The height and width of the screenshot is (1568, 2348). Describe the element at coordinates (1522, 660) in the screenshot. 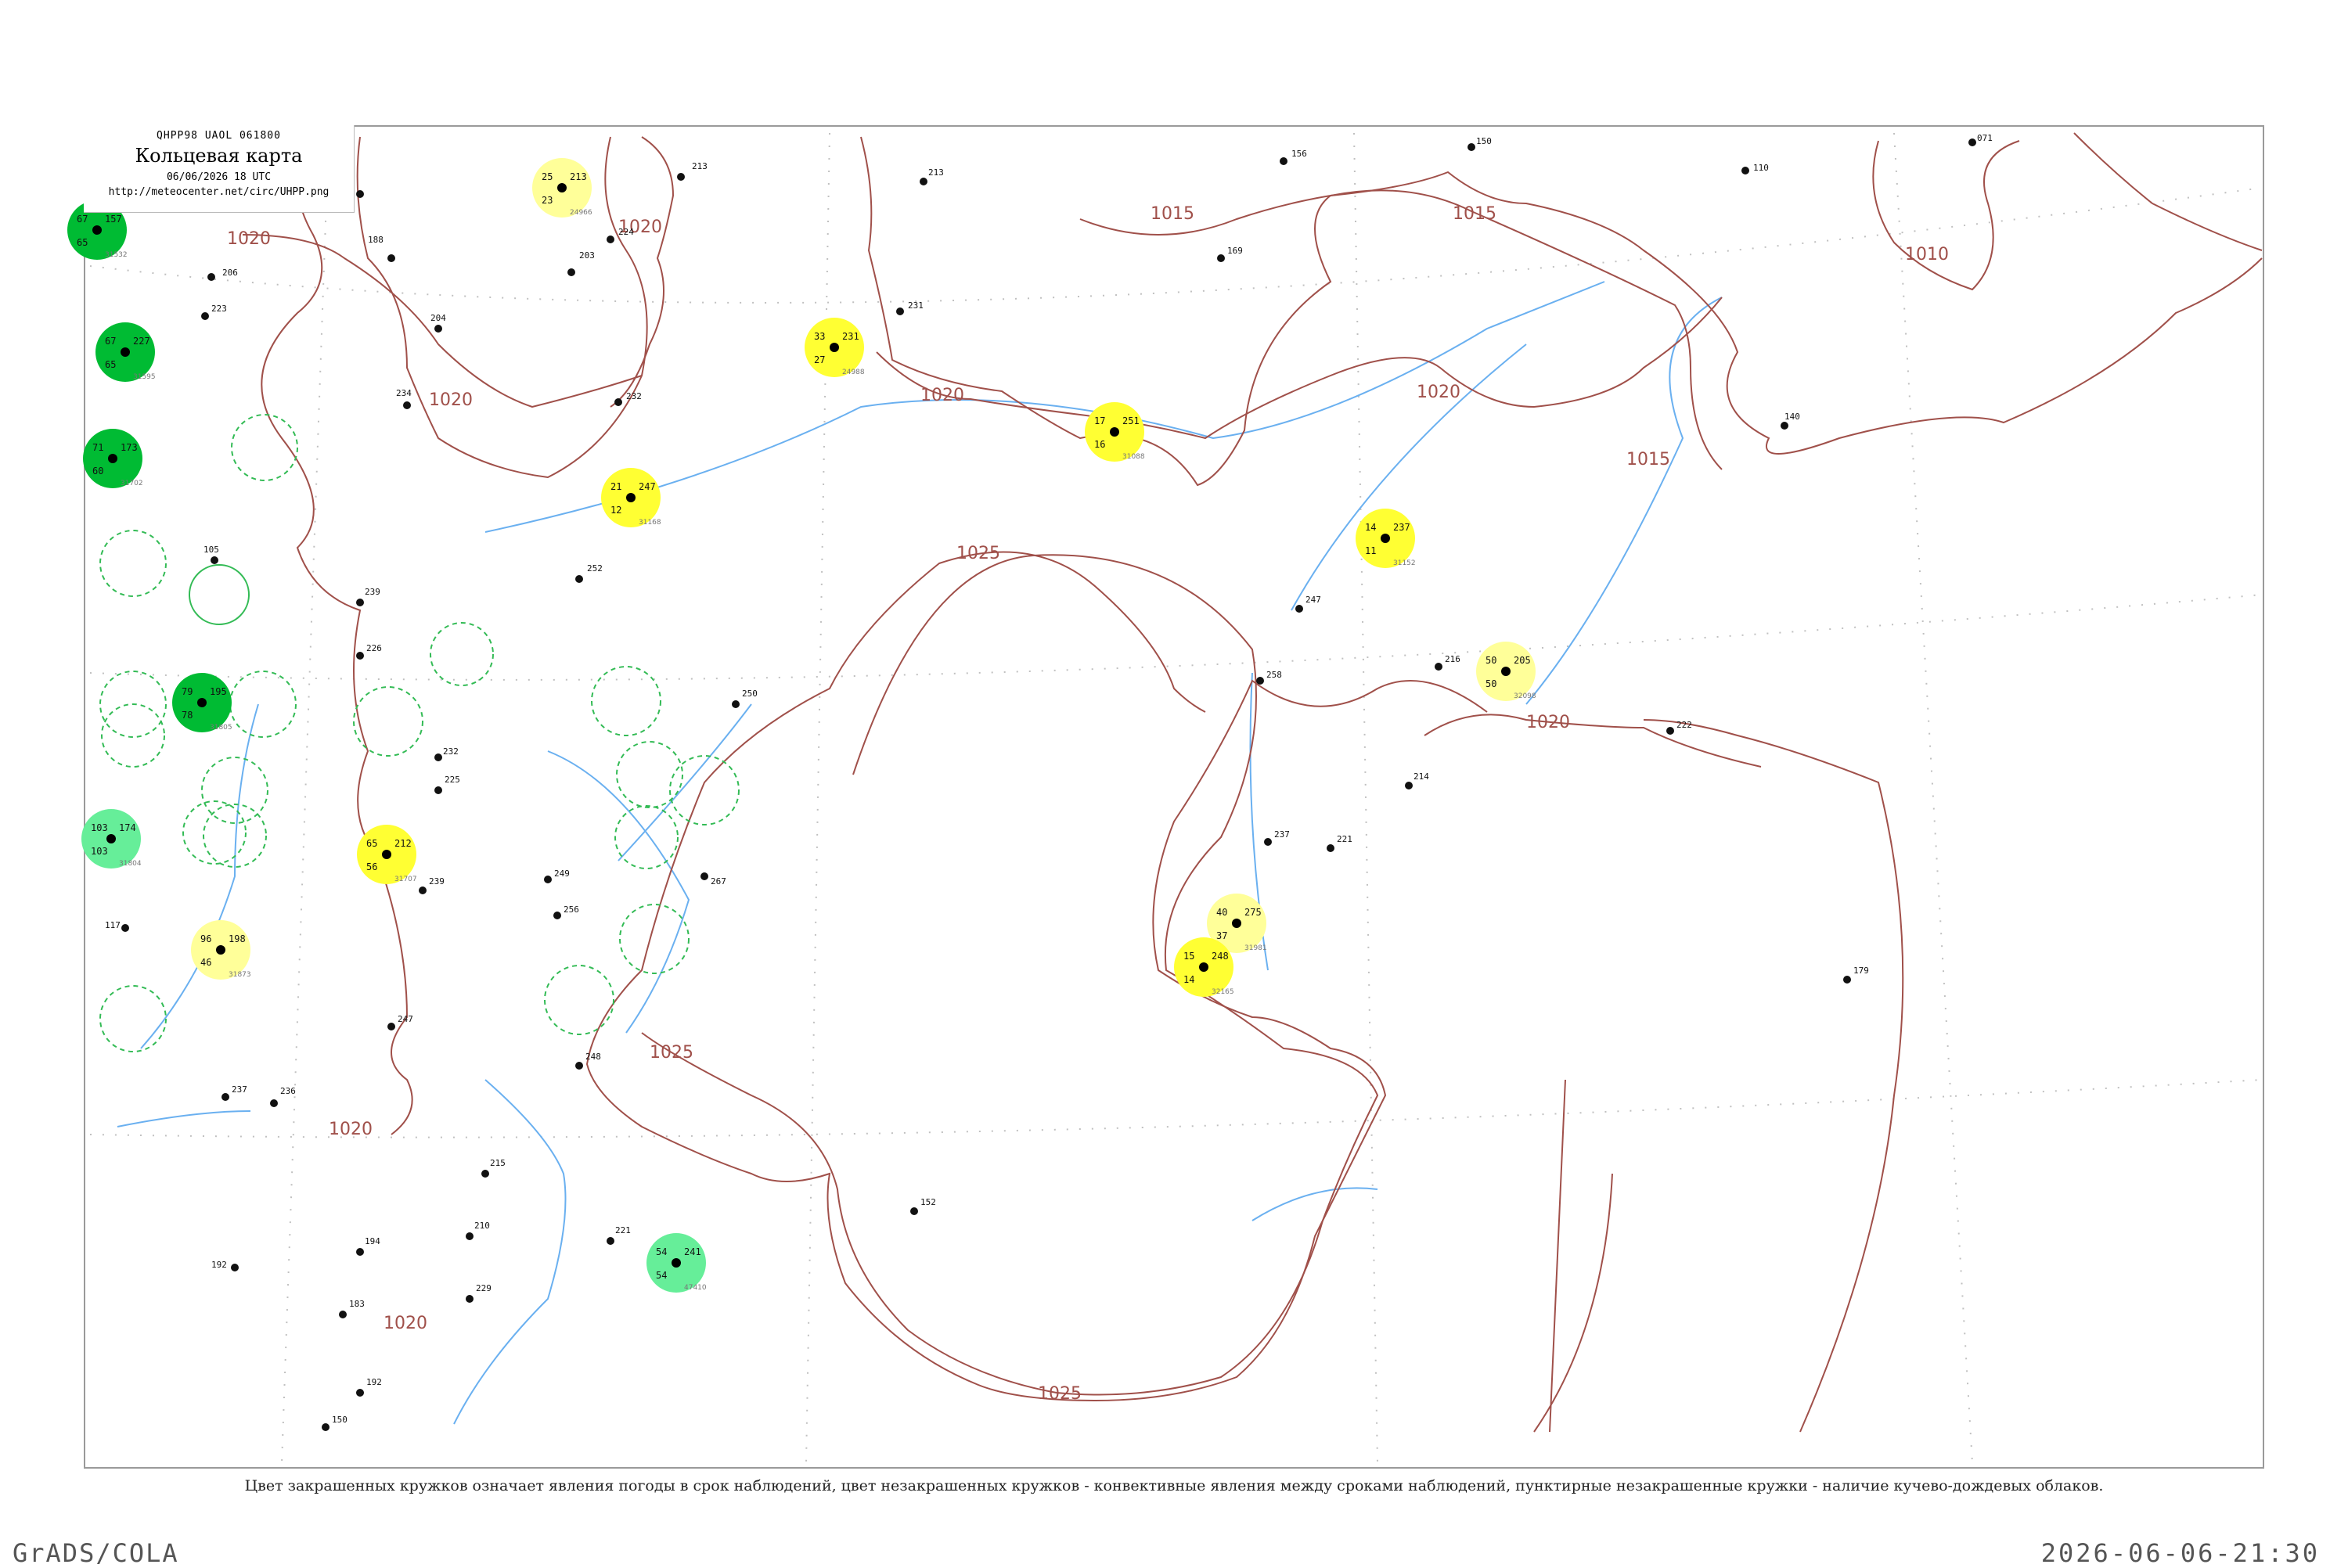

I see `pressure: 205` at that location.